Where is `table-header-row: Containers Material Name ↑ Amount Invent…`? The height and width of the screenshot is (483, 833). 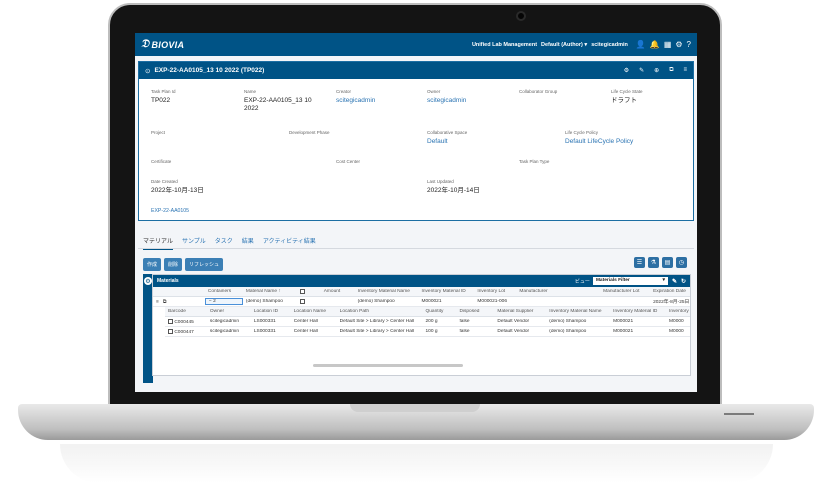 table-header-row: Containers Material Name ↑ Amount Invent… is located at coordinates (421, 292).